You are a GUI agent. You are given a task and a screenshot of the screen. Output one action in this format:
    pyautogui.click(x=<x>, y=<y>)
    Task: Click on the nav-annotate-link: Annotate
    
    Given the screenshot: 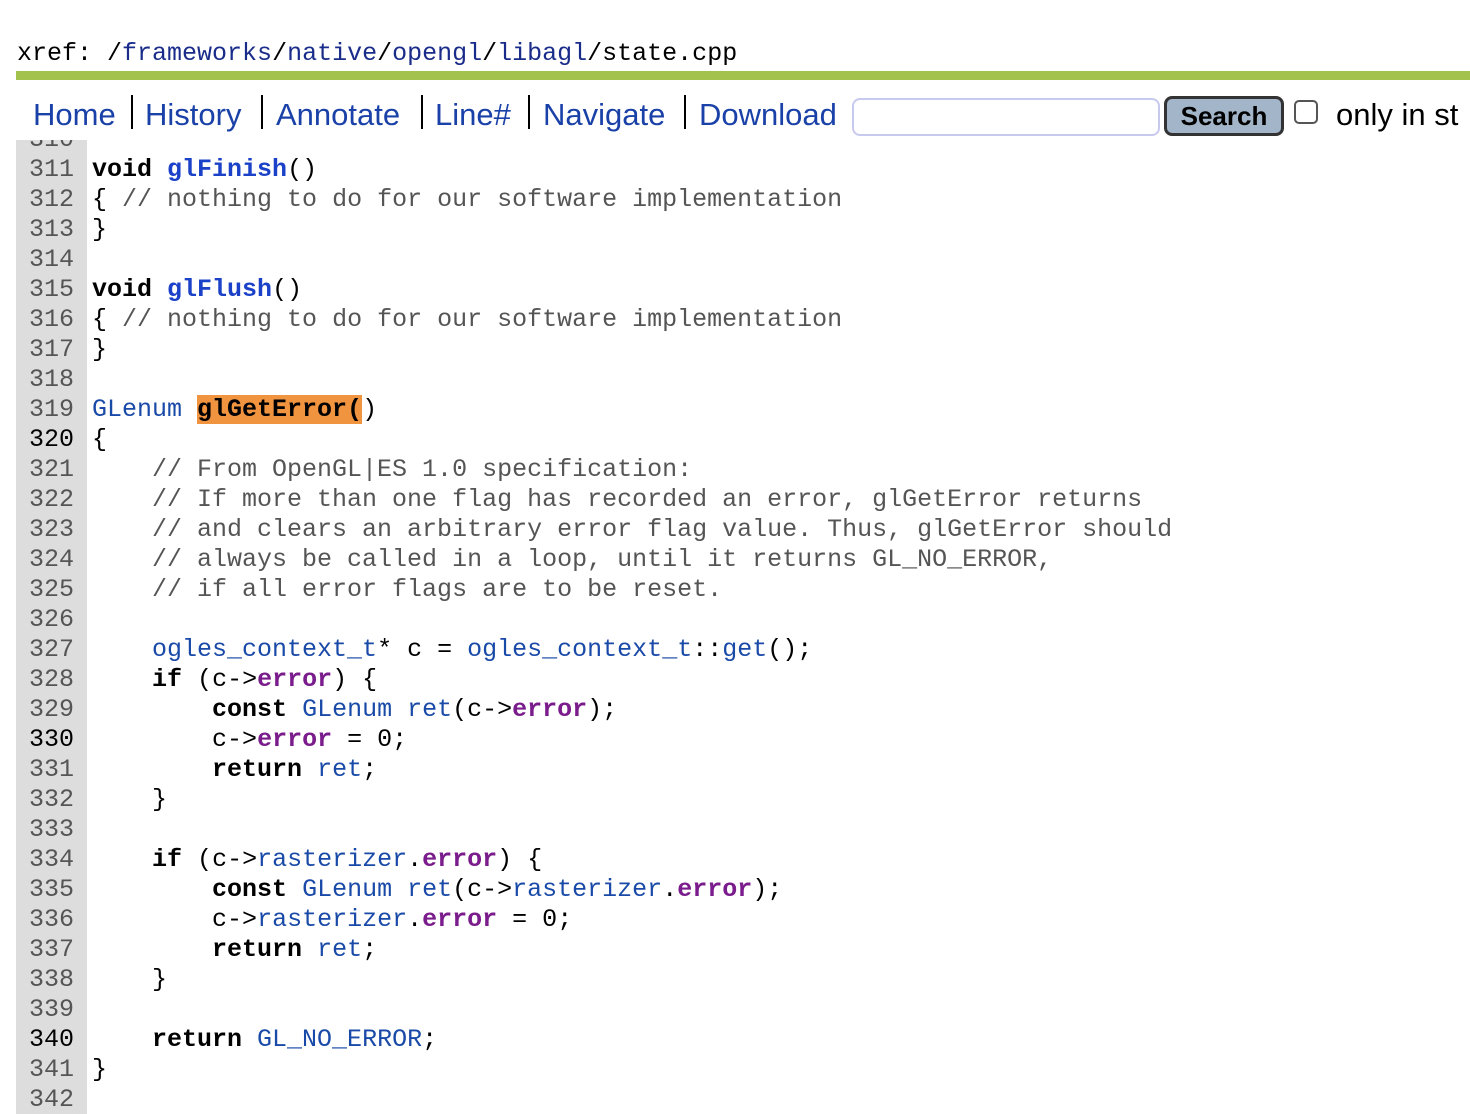 What is the action you would take?
    pyautogui.click(x=338, y=115)
    